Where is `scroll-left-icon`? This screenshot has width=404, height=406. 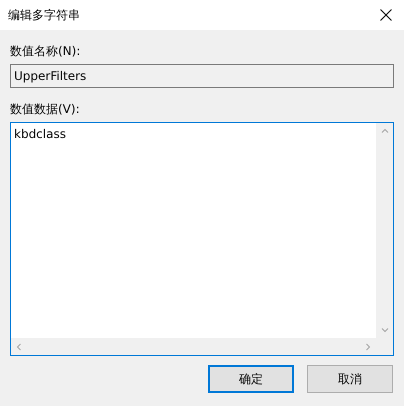 scroll-left-icon is located at coordinates (19, 346).